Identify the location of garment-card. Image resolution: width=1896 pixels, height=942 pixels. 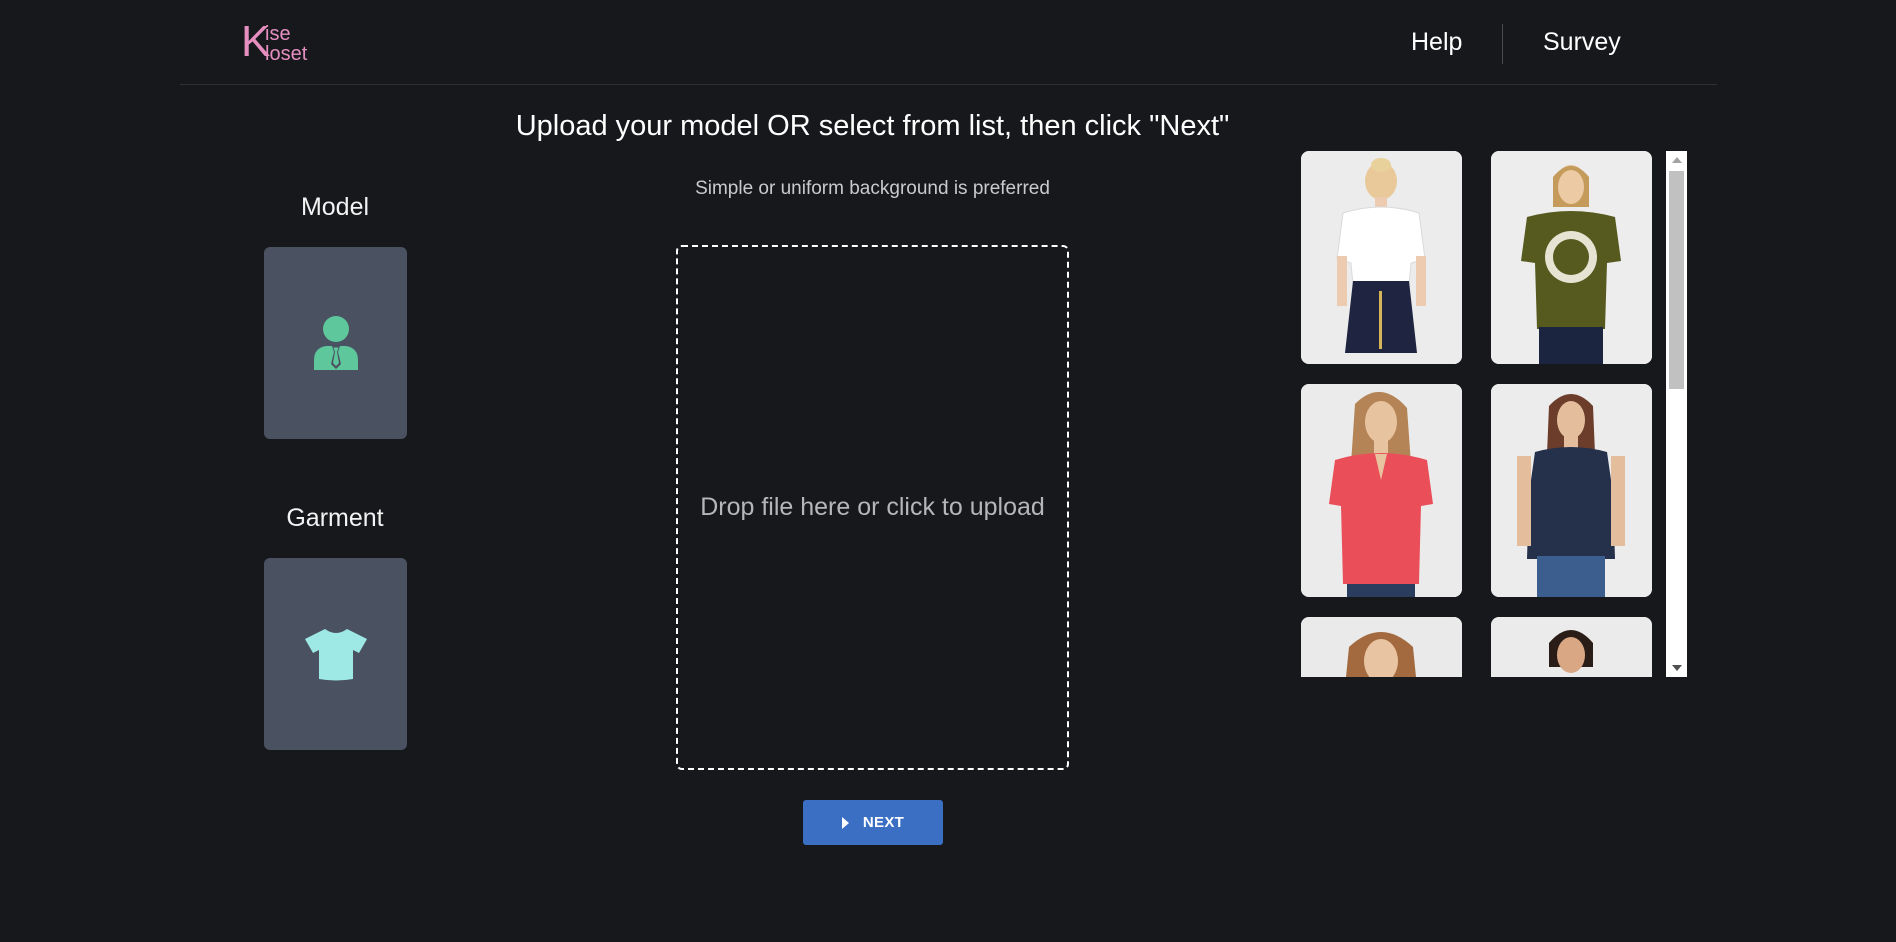
(335, 654).